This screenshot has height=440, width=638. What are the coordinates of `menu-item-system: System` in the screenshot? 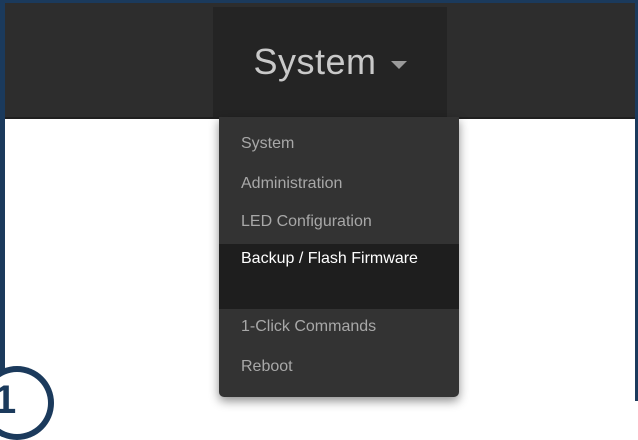 It's located at (339, 144).